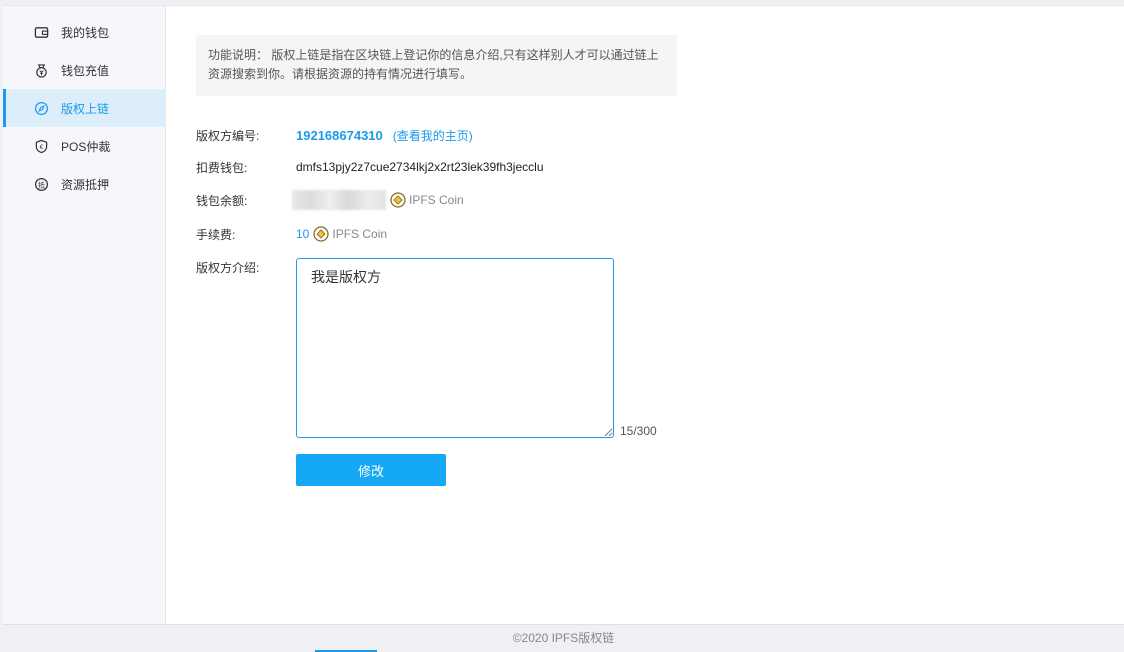 This screenshot has width=1124, height=652. I want to click on wallet-icon, so click(41, 32).